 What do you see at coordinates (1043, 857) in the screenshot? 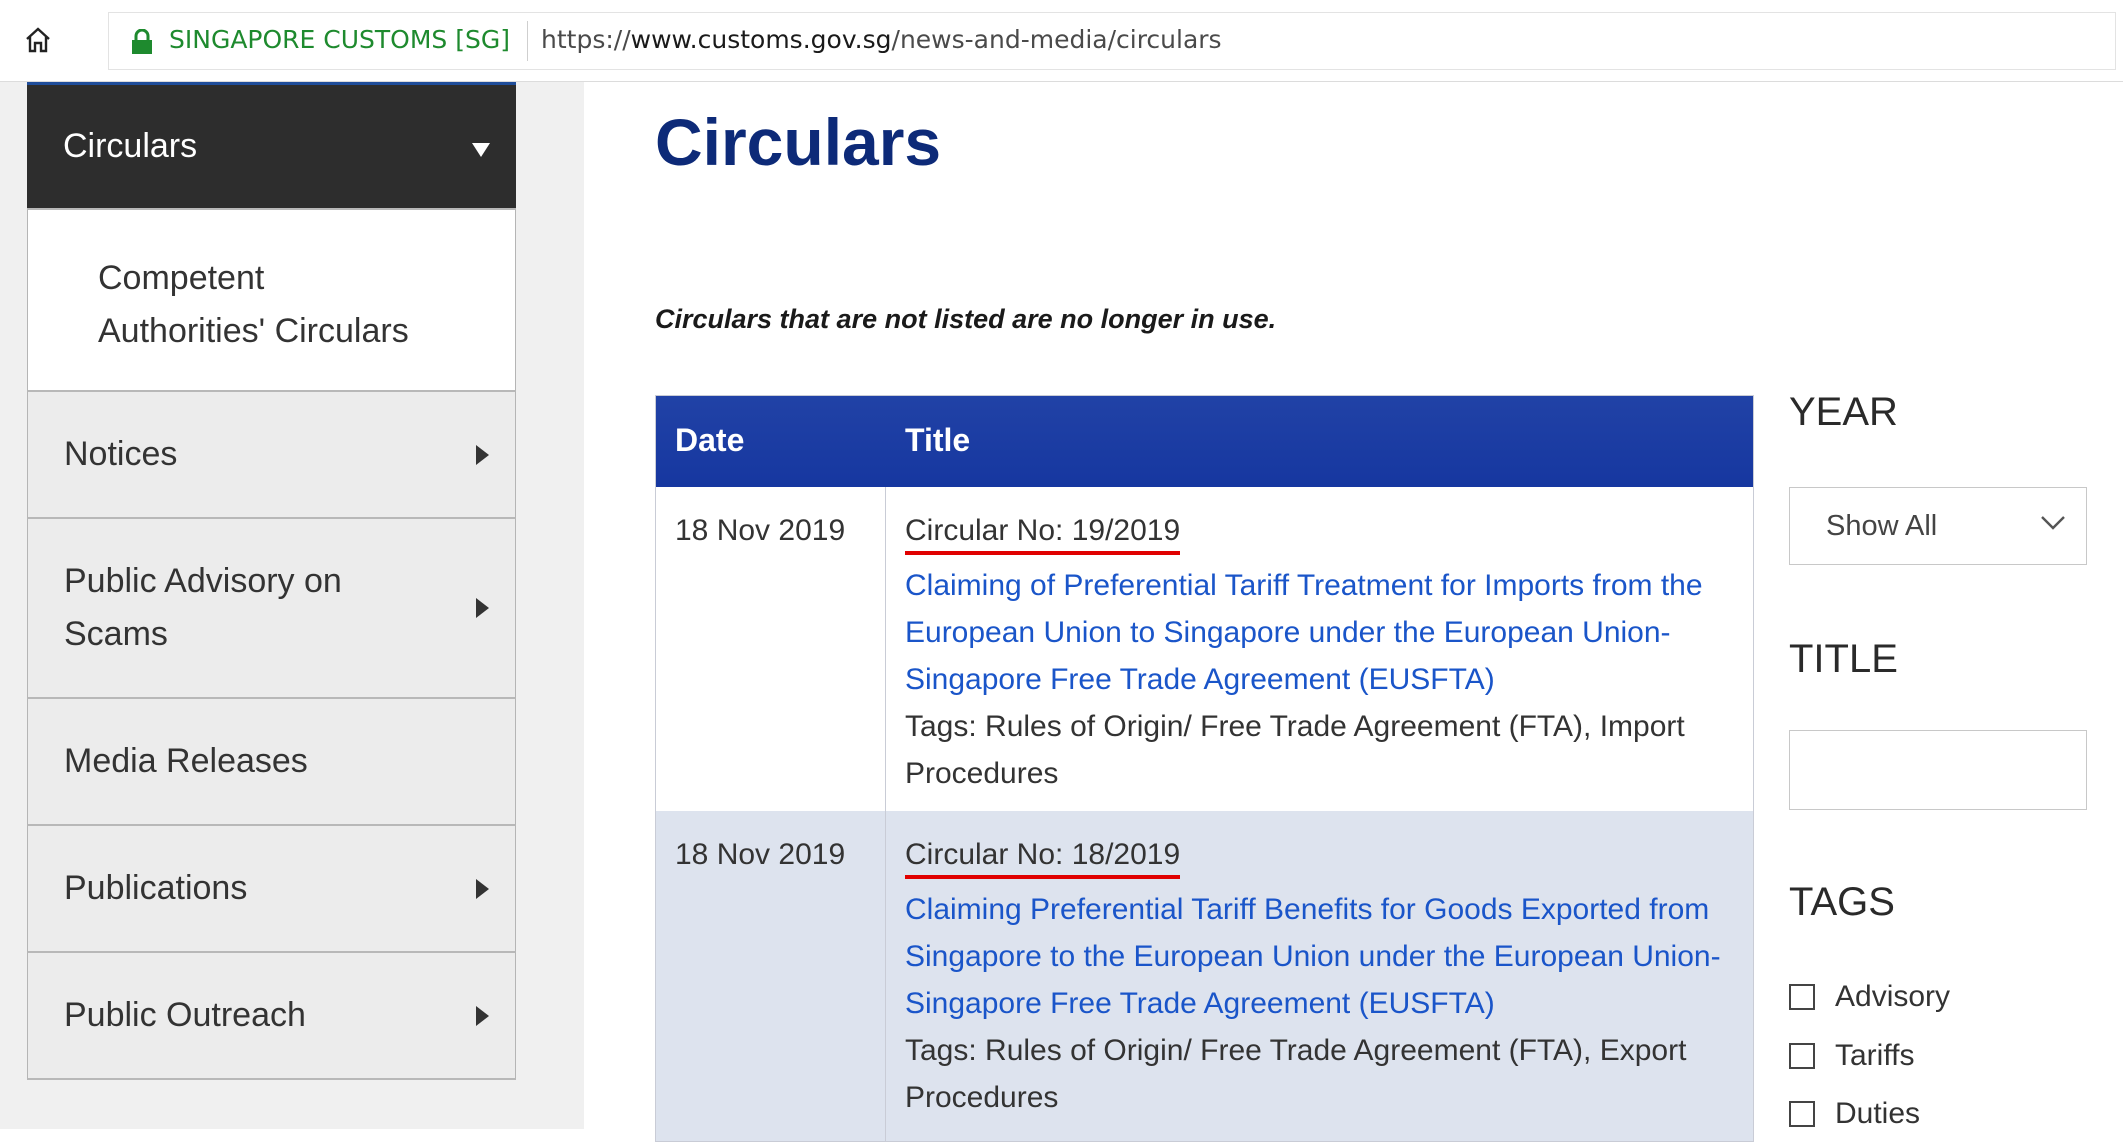
I see `circular-number: Circular No: 18/2019` at bounding box center [1043, 857].